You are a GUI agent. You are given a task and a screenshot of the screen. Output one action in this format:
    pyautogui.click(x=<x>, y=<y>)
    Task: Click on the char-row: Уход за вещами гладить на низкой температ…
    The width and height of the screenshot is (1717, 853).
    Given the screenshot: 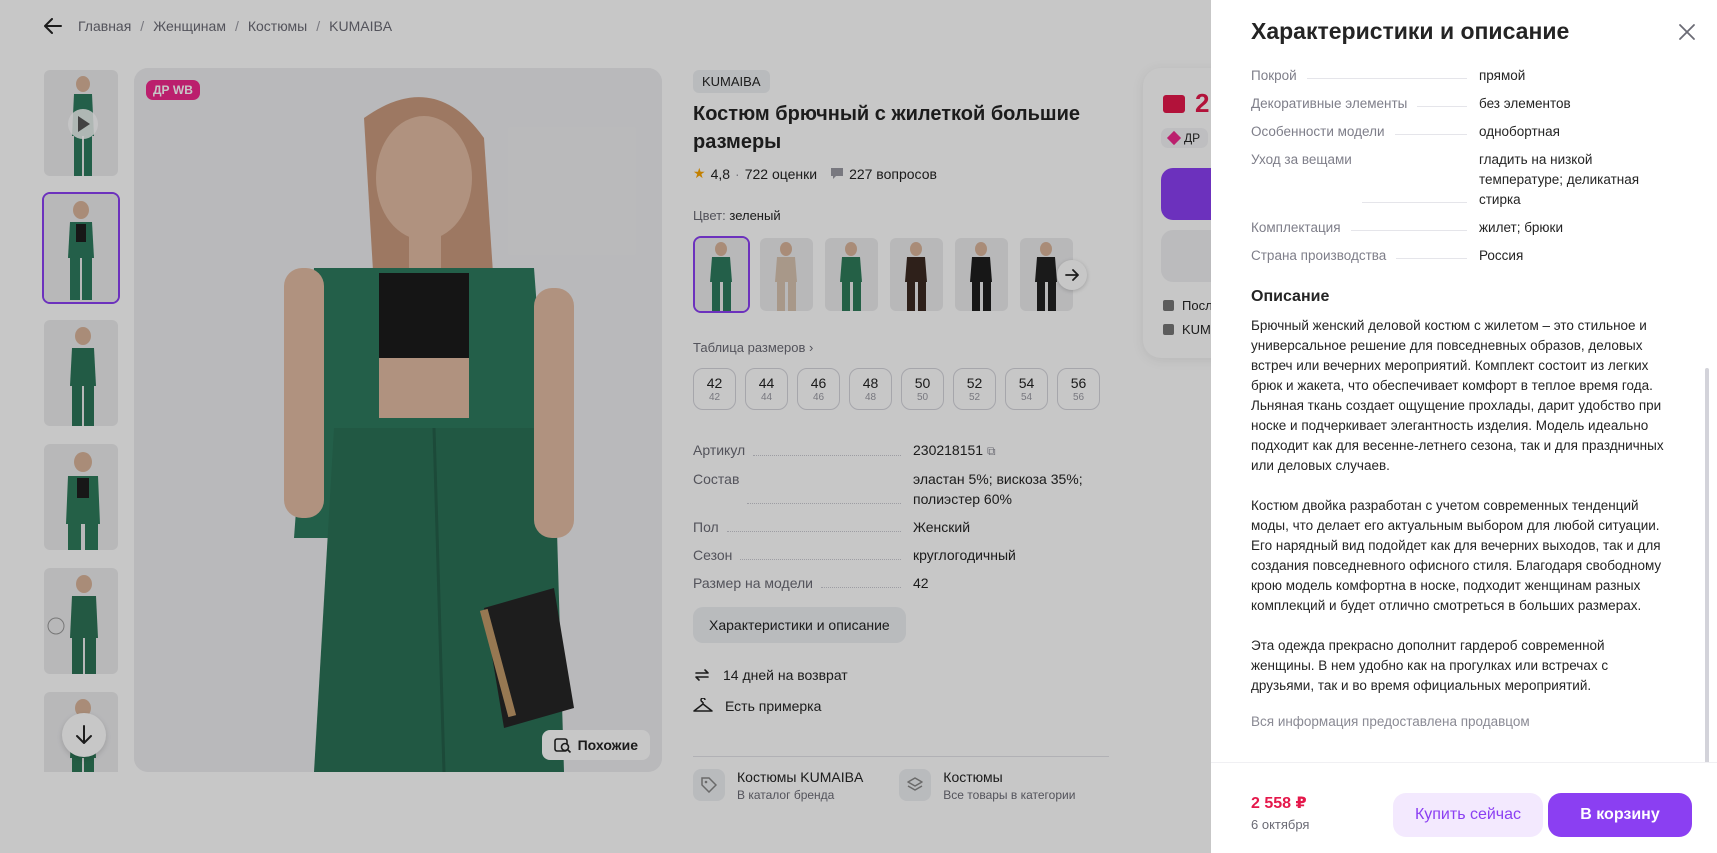 What is the action you would take?
    pyautogui.click(x=1461, y=180)
    